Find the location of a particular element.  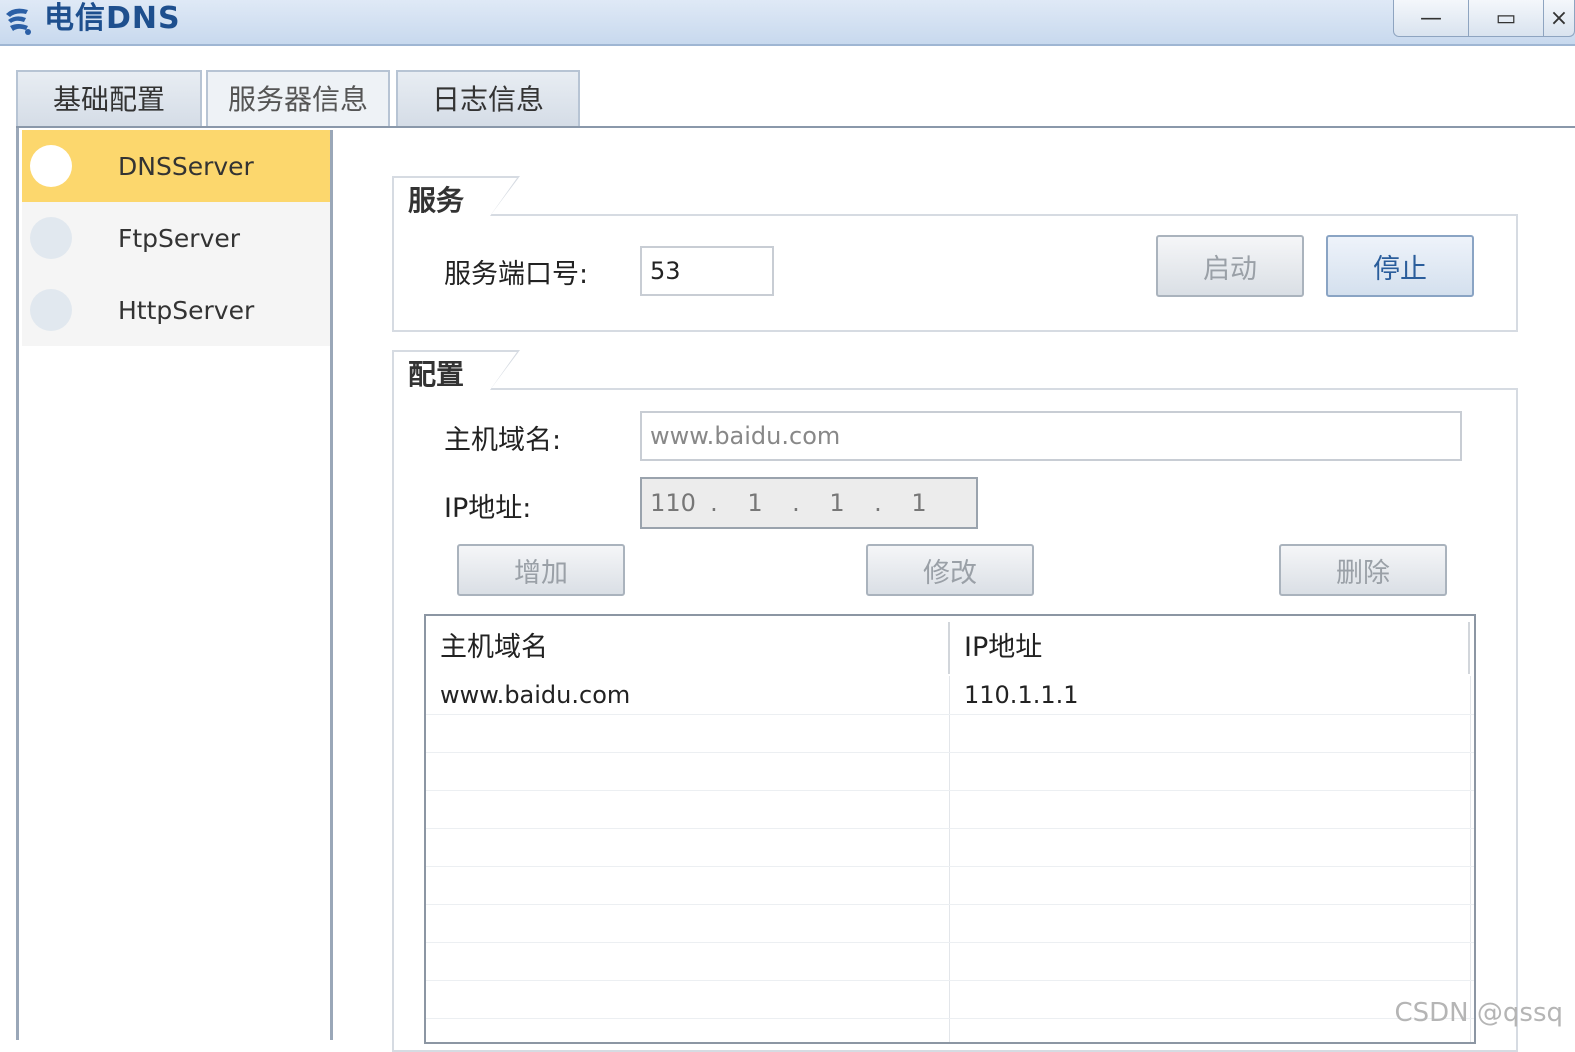

ip-octet-3: 1 is located at coordinates (837, 503).